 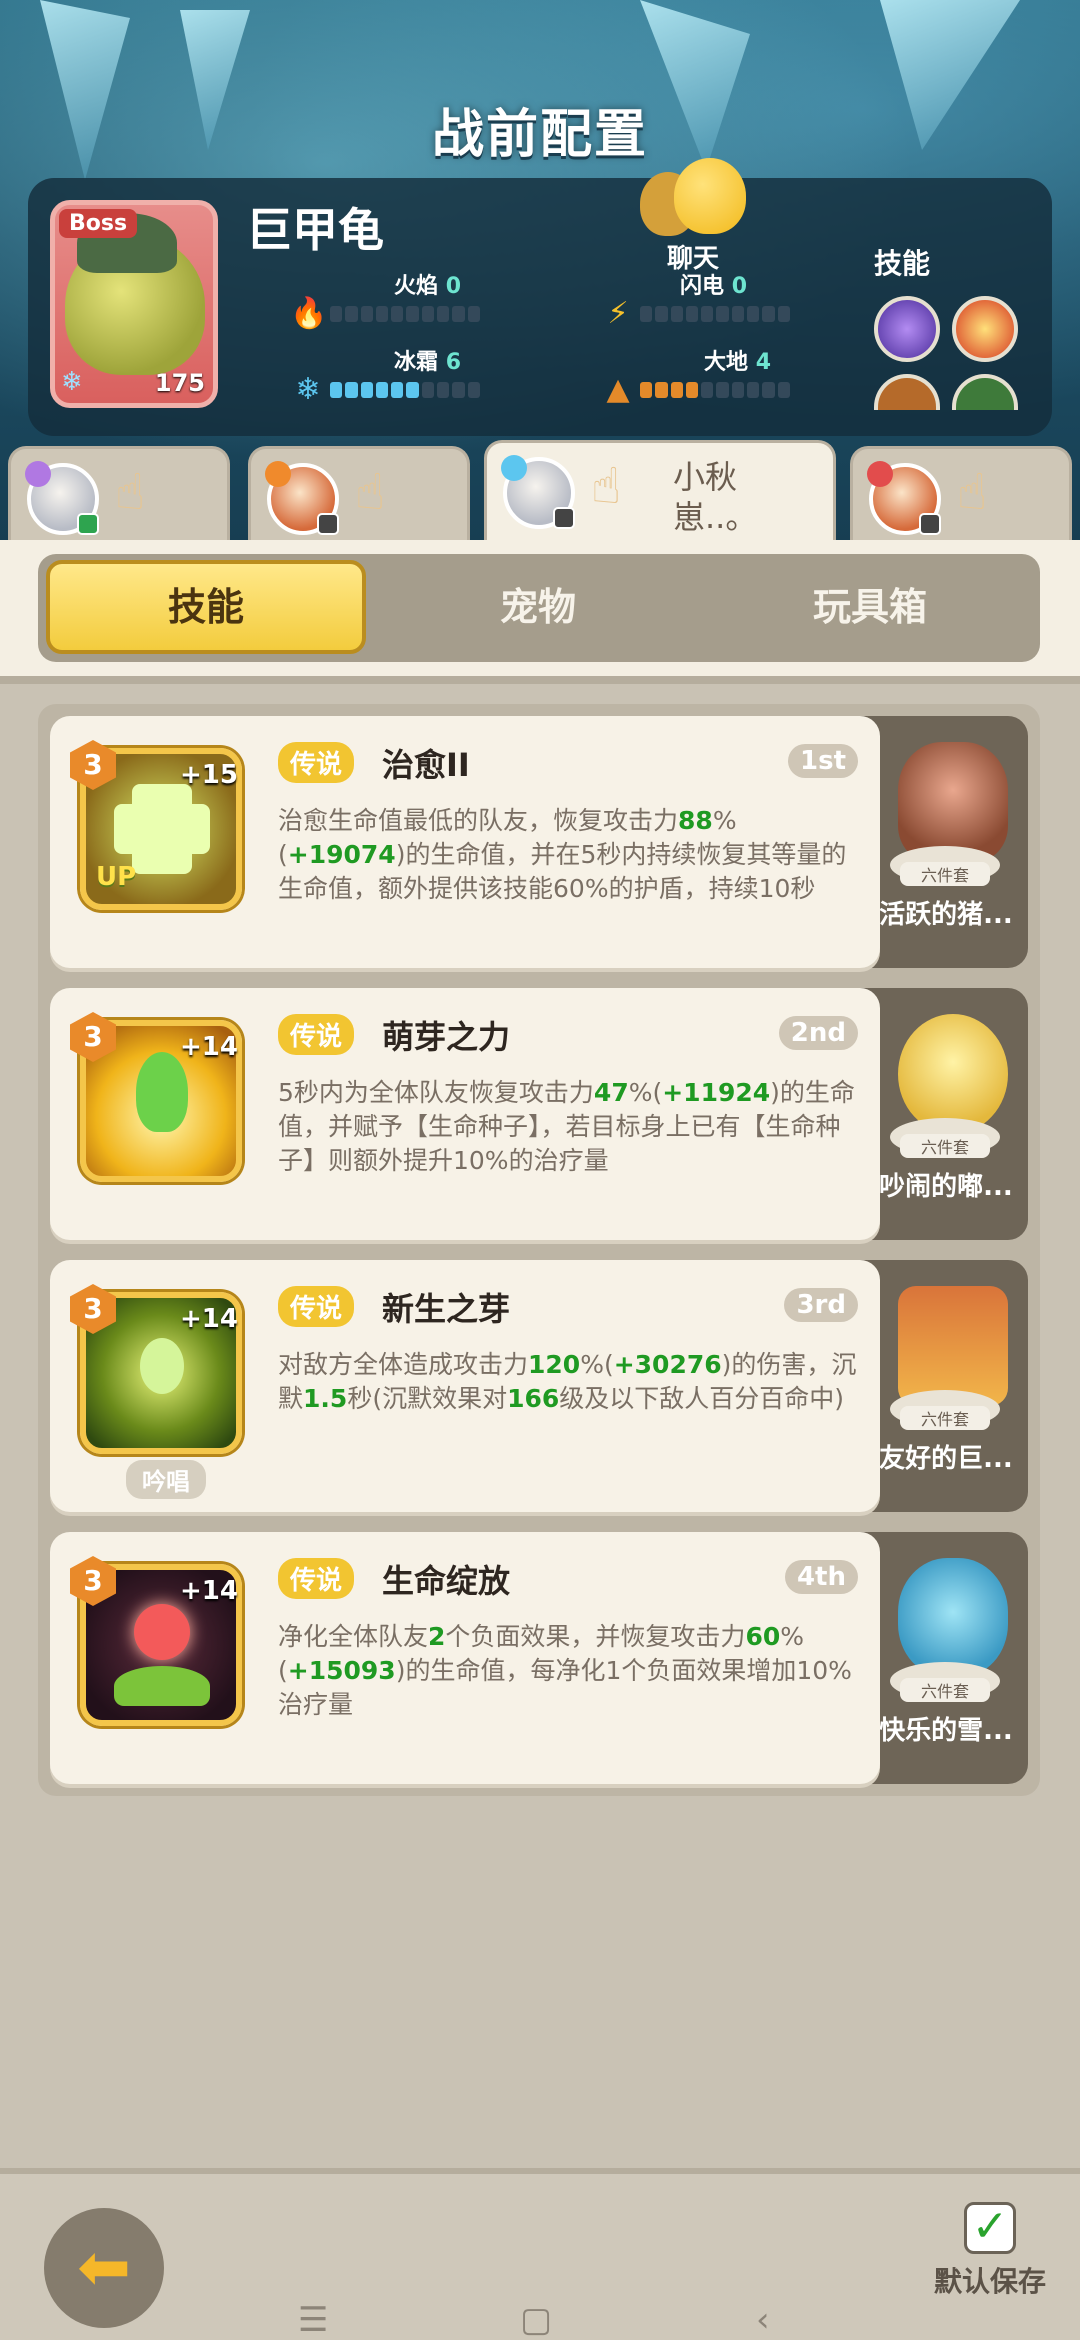 What do you see at coordinates (166, 1479) in the screenshot?
I see `chant-badge: 吟唱` at bounding box center [166, 1479].